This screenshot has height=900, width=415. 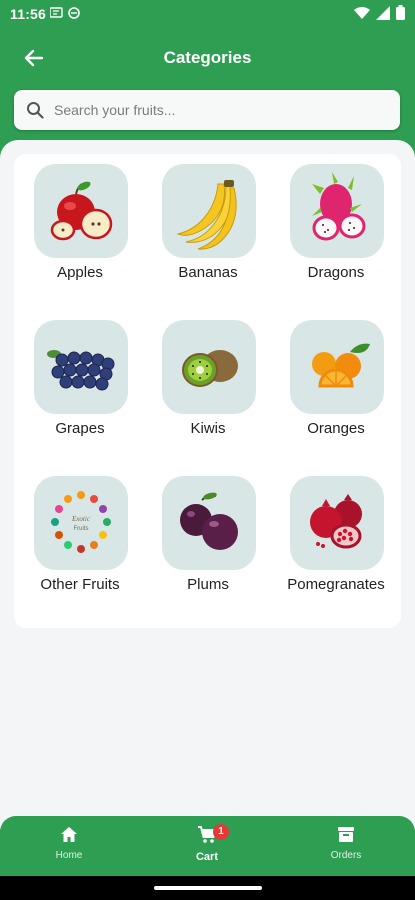 I want to click on category-label: Bananas, so click(x=208, y=272).